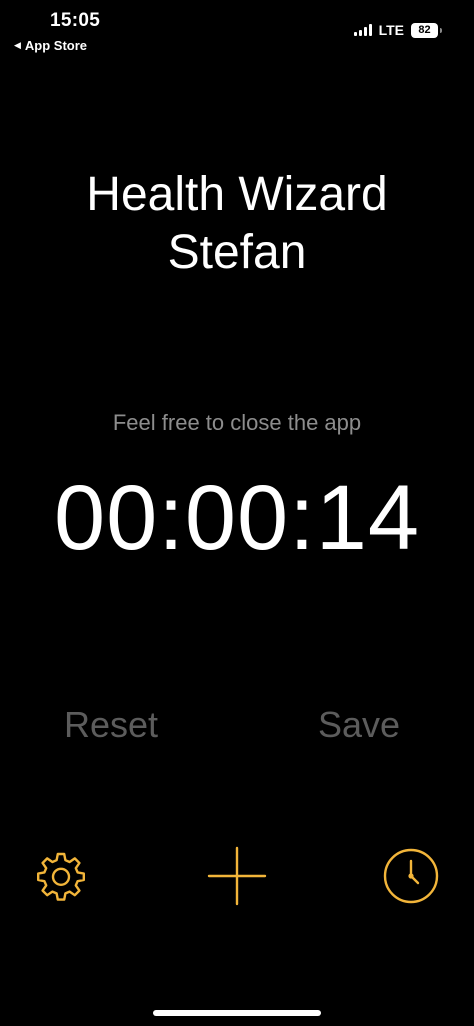 Image resolution: width=474 pixels, height=1026 pixels. Describe the element at coordinates (391, 30) in the screenshot. I see `network-type: LTE` at that location.